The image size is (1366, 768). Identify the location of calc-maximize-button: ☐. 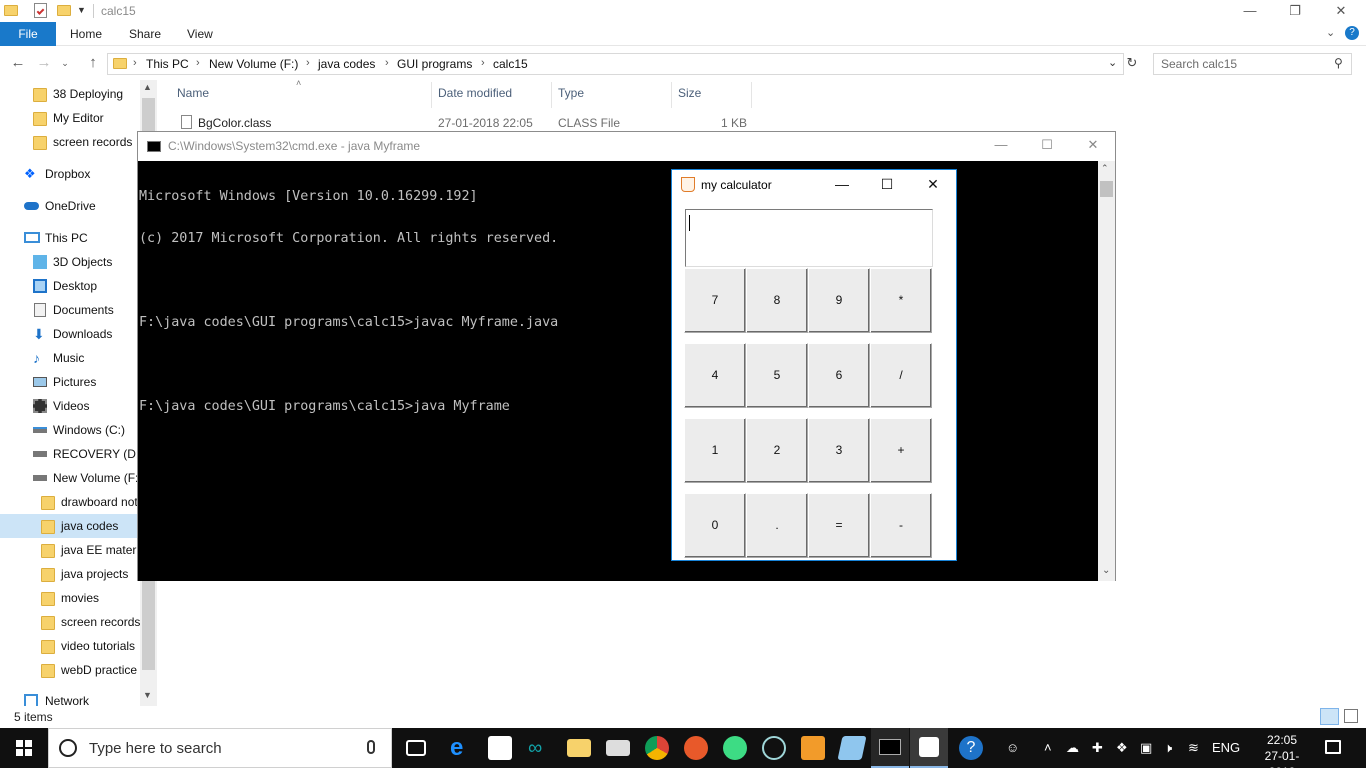
(887, 184).